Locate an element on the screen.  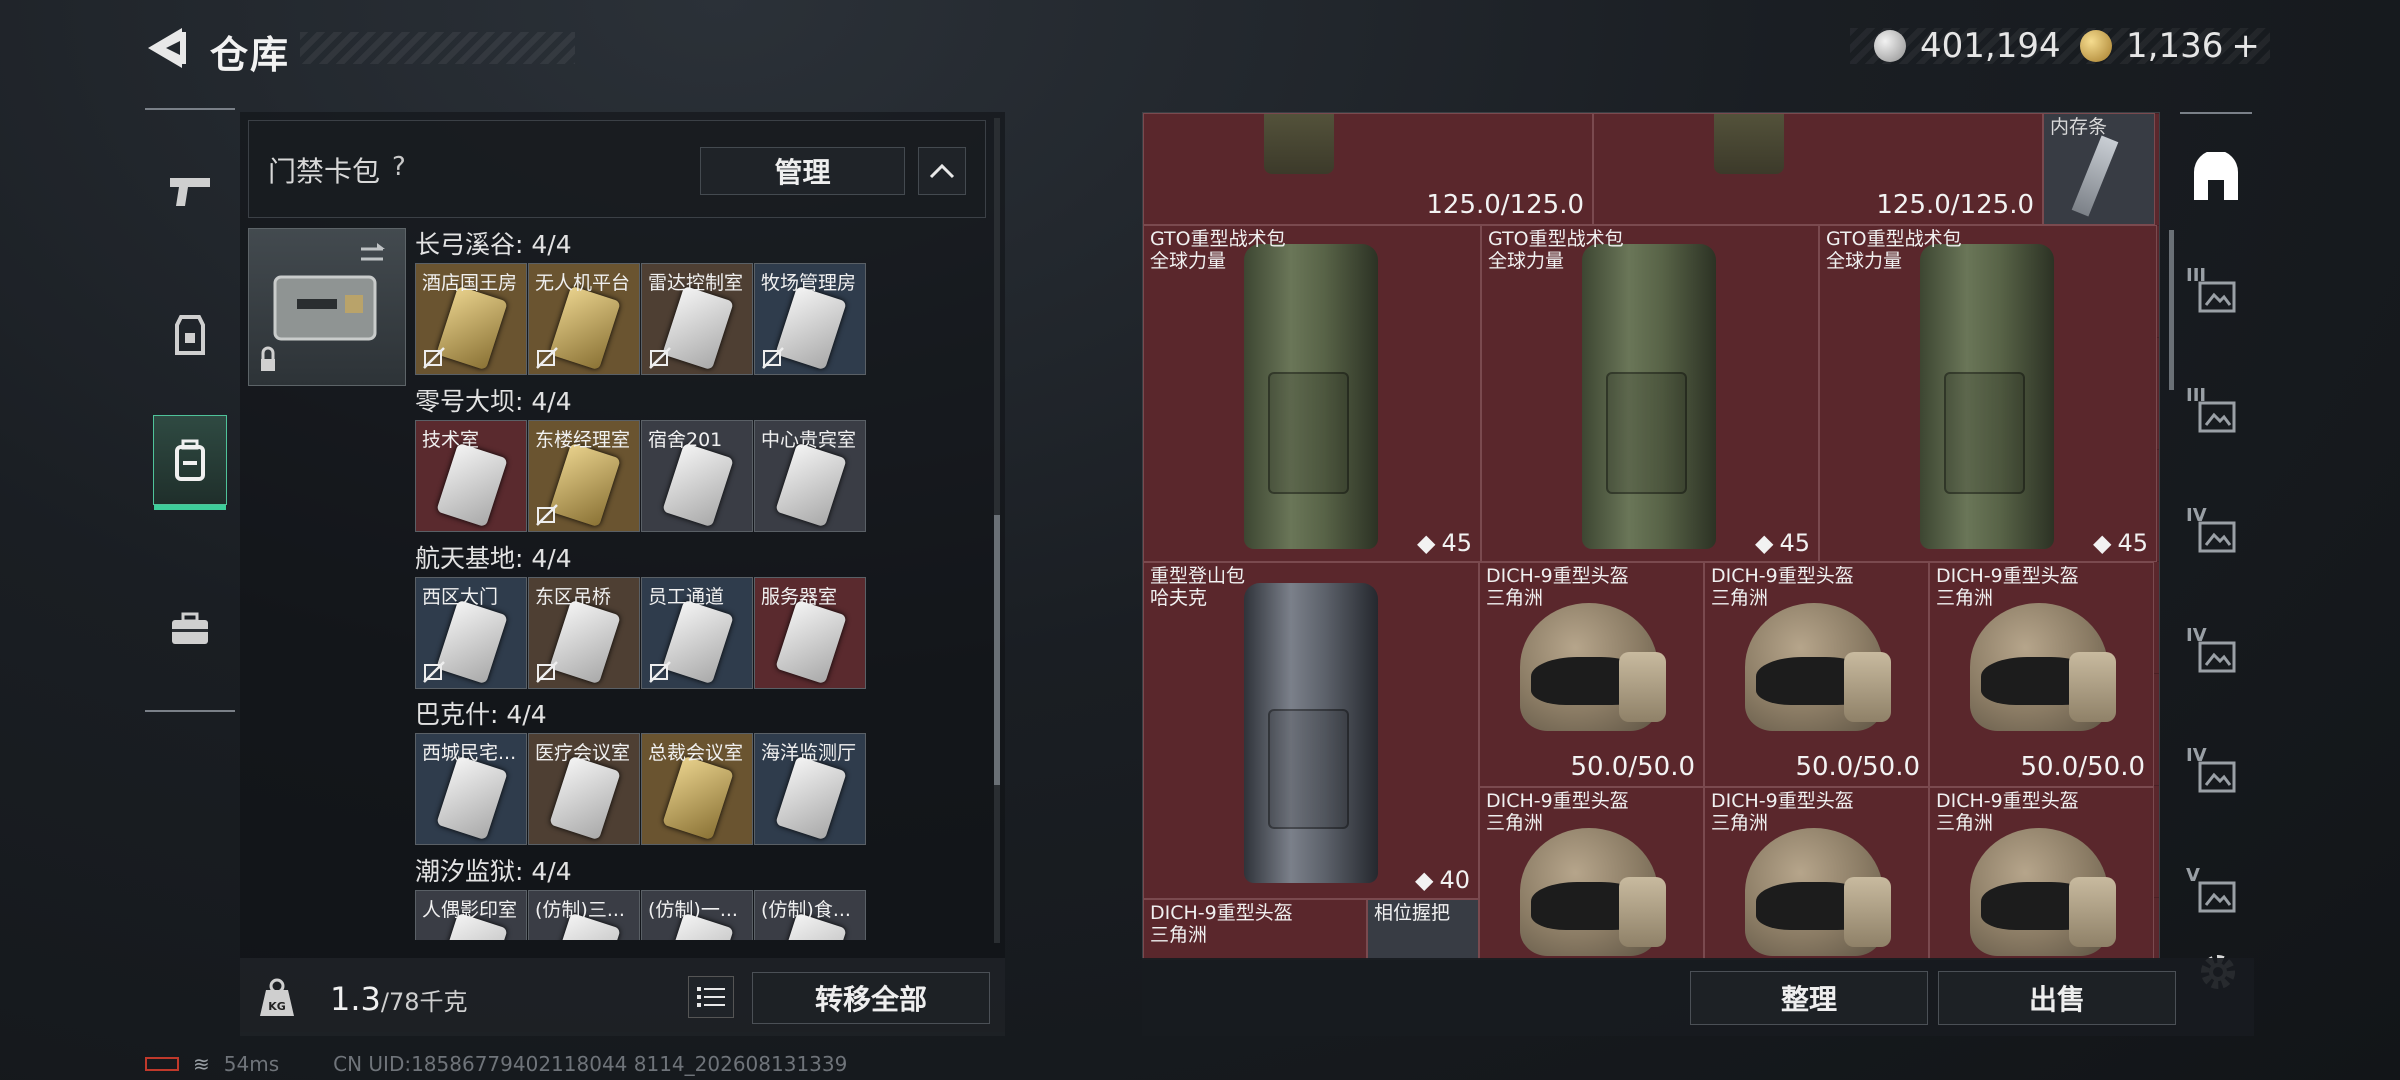
keycard-pack-label: 门禁卡包 is located at coordinates (324, 171).